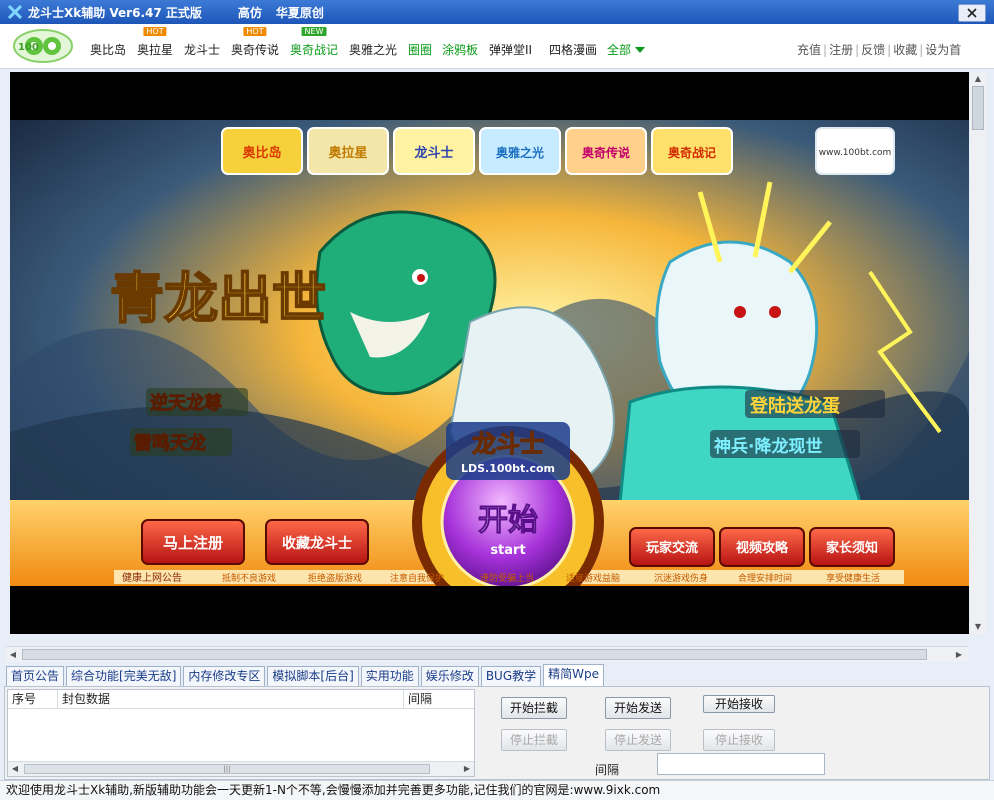  Describe the element at coordinates (224, 676) in the screenshot. I see `tab-memory-edit: 内存修改专区` at that location.